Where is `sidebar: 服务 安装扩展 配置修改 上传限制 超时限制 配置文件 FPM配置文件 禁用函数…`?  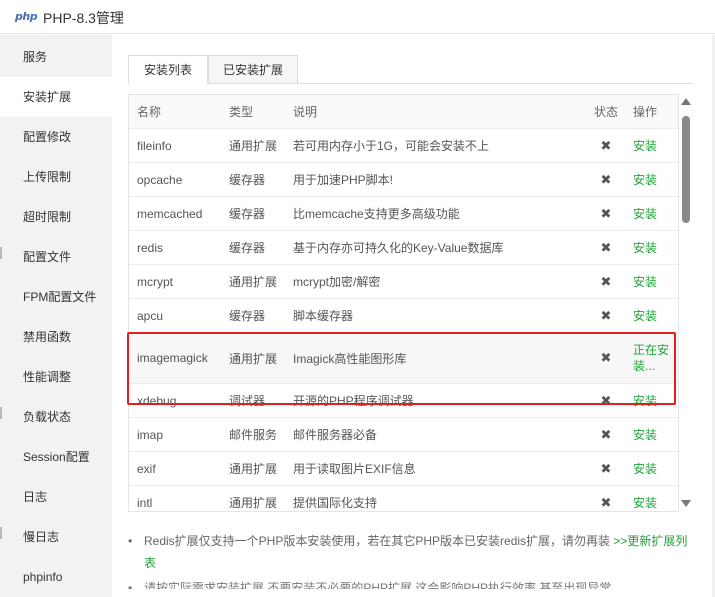
sidebar: 服务 安装扩展 配置修改 上传限制 超时限制 配置文件 FPM配置文件 禁用函数… is located at coordinates (56, 316).